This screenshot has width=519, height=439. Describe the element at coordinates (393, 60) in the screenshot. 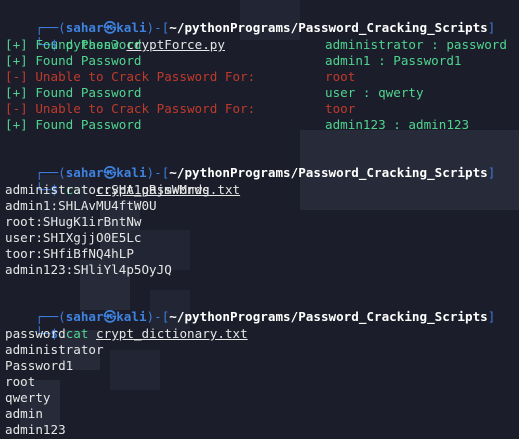

I see `result-text: admin1 : Password1` at that location.